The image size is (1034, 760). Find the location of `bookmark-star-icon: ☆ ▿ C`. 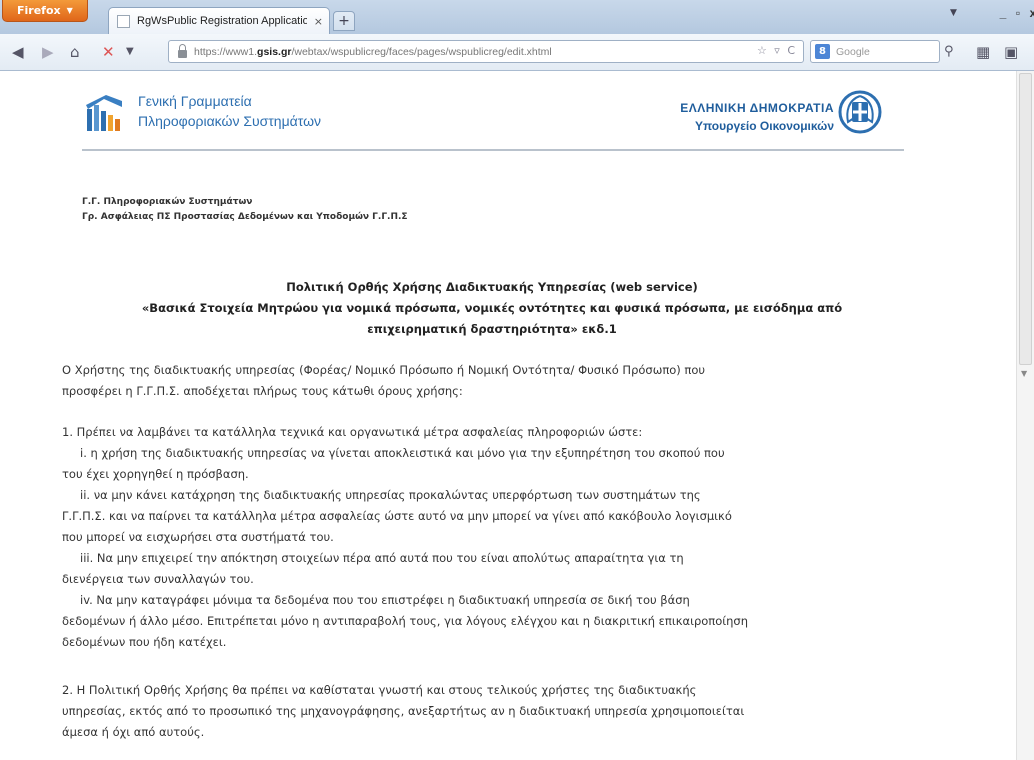

bookmark-star-icon: ☆ ▿ C is located at coordinates (777, 50).